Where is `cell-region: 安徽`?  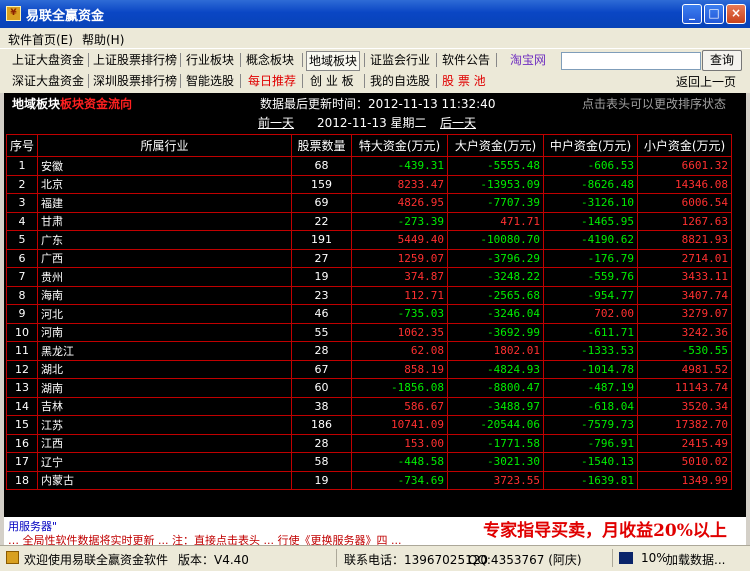 cell-region: 安徽 is located at coordinates (165, 166).